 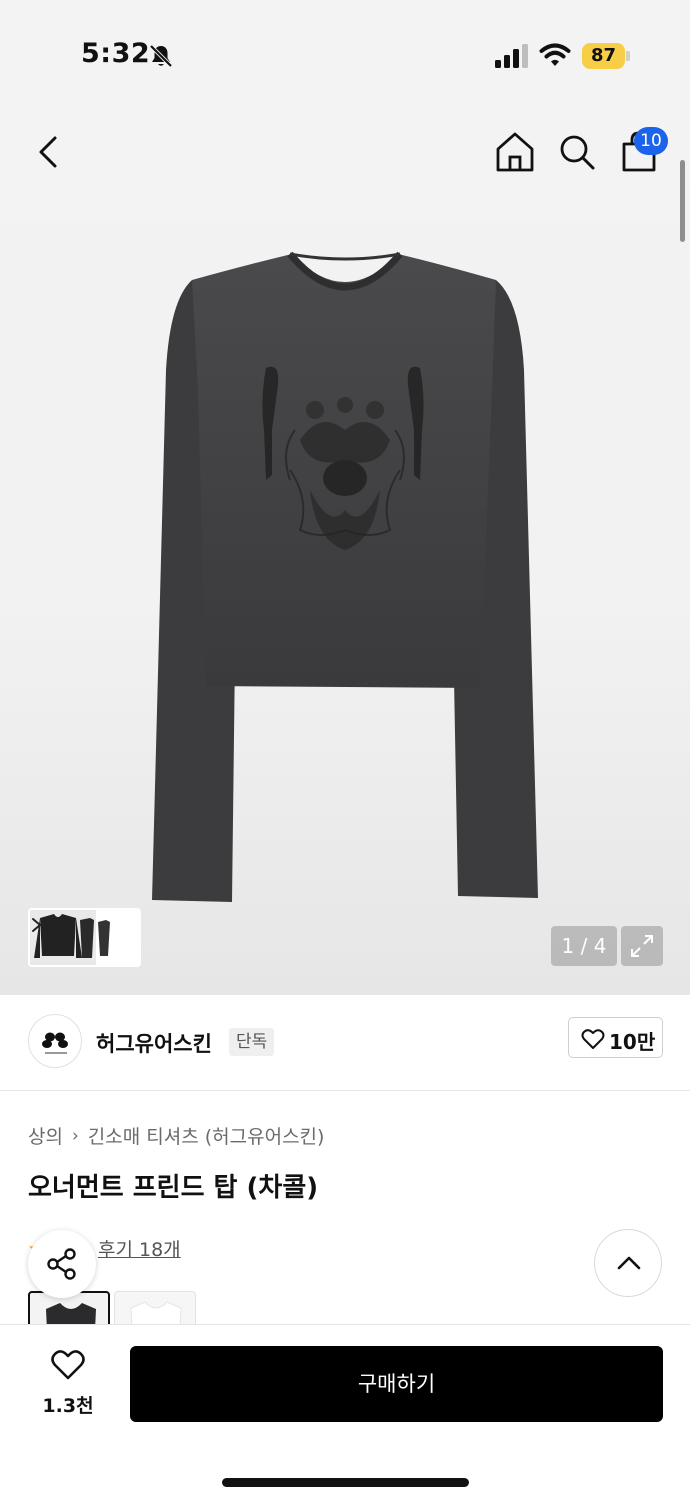 I want to click on status-bar: 5:32 87, so click(x=345, y=55).